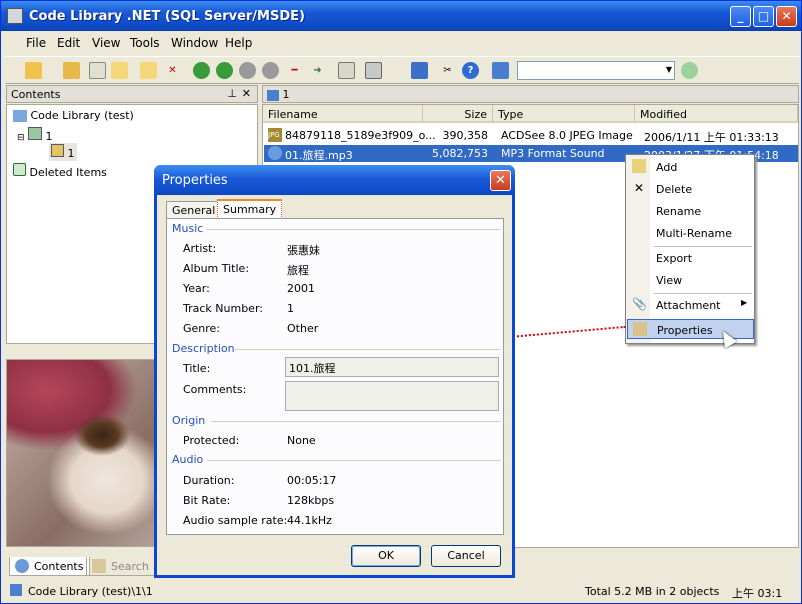 The height and width of the screenshot is (604, 802). Describe the element at coordinates (188, 459) in the screenshot. I see `section-audio: Audio` at that location.